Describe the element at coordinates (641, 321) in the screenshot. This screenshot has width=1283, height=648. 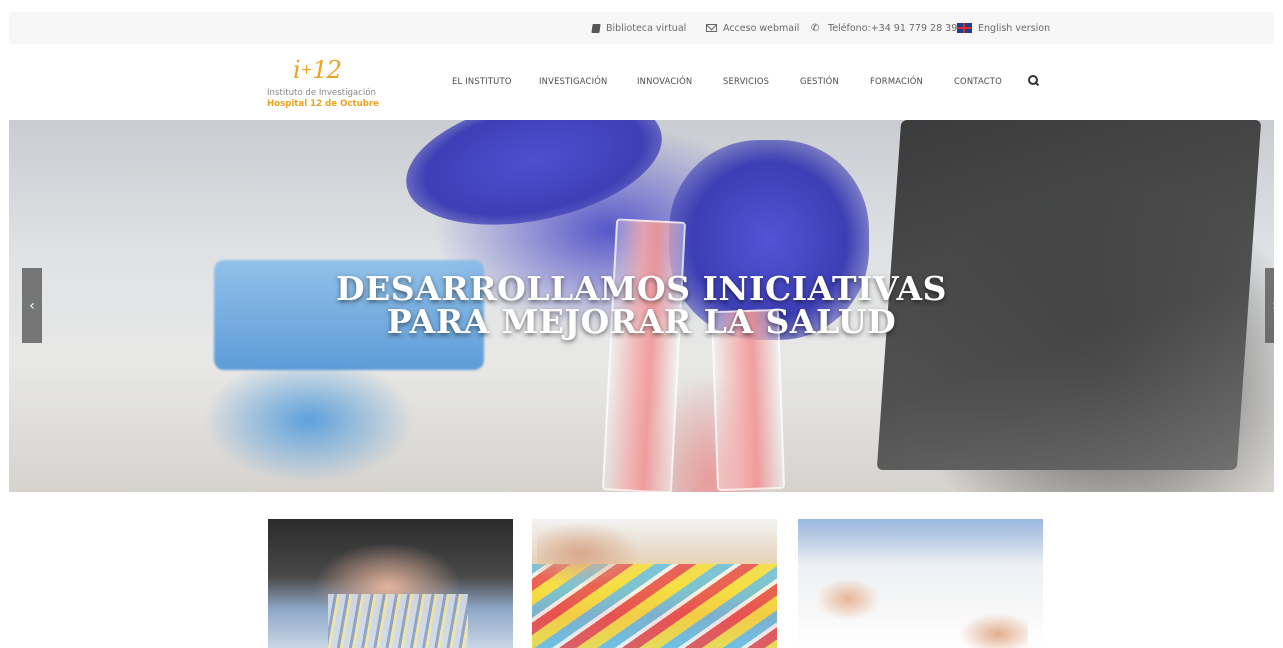
I see `hero-caption-line-2: PARA MEJORAR LA SALUD` at that location.